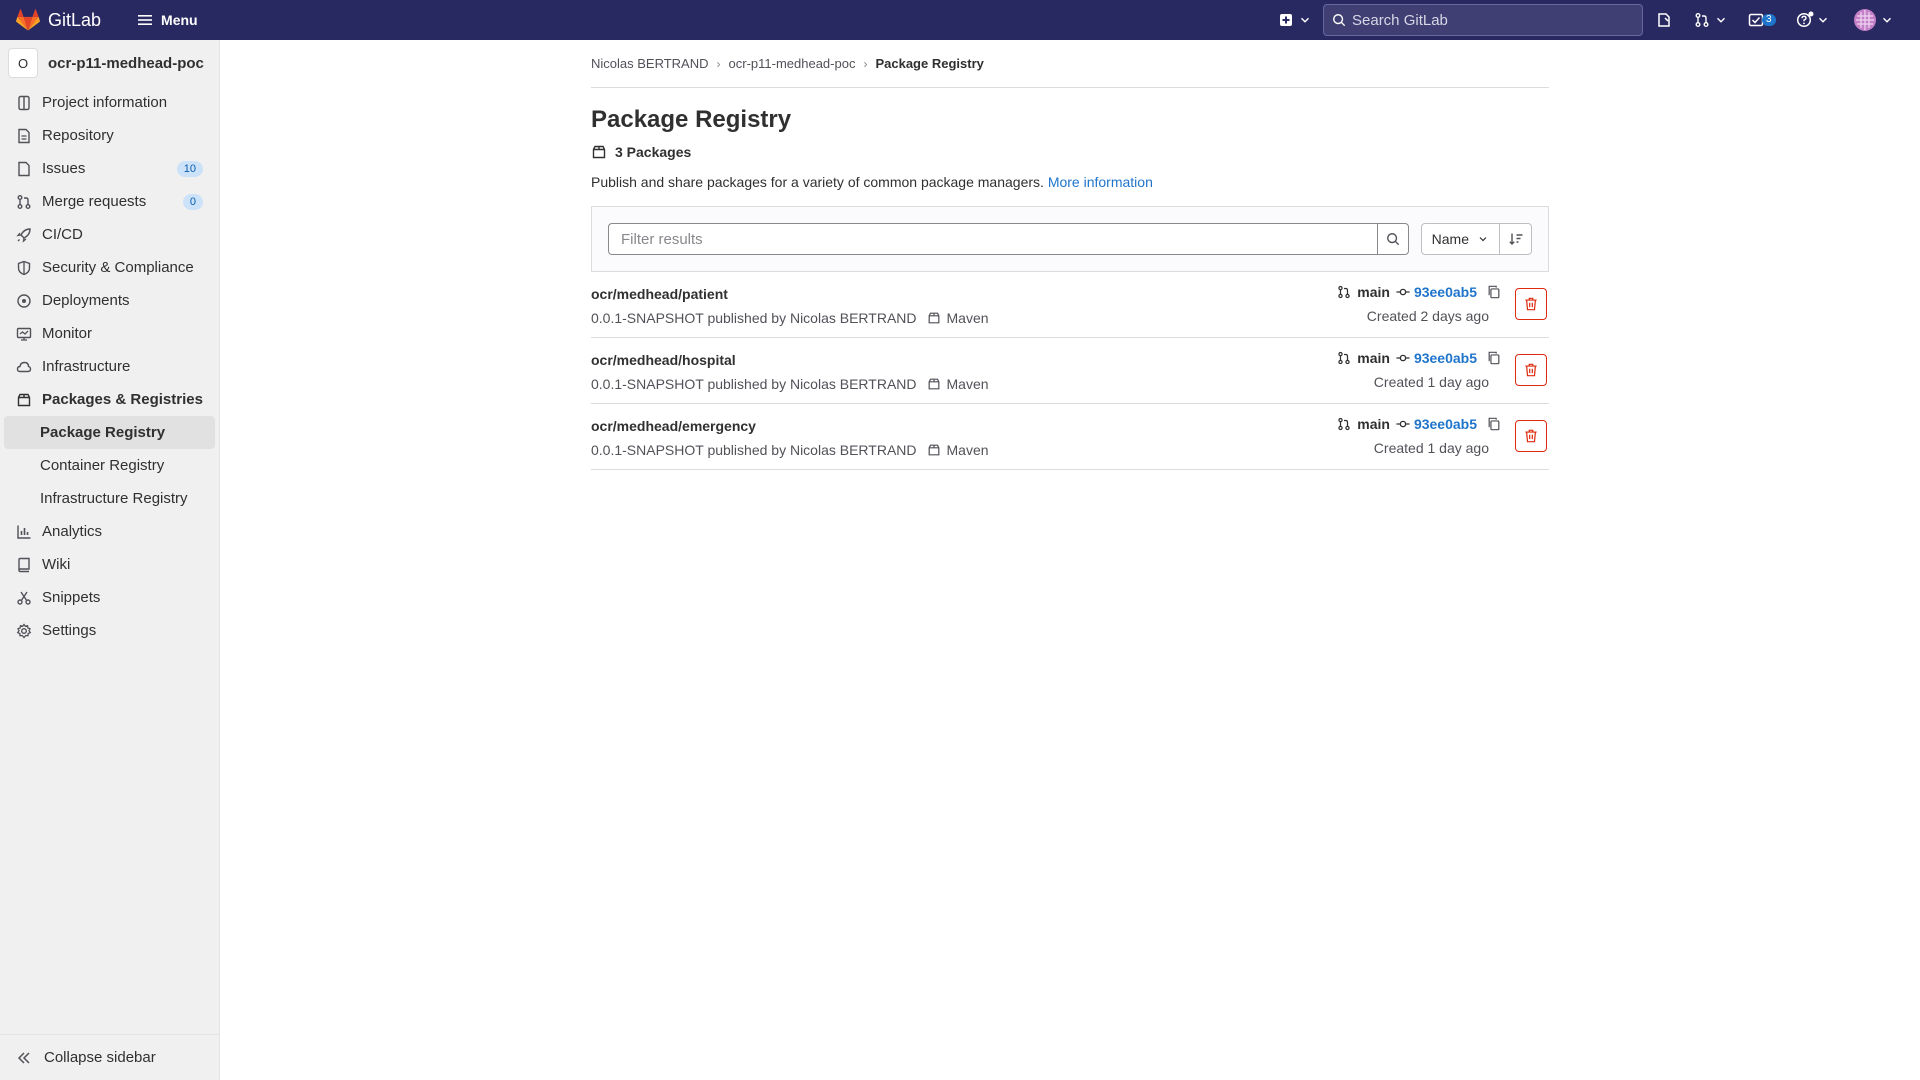  I want to click on package-name-link: ocr/medhead/hospital, so click(663, 360).